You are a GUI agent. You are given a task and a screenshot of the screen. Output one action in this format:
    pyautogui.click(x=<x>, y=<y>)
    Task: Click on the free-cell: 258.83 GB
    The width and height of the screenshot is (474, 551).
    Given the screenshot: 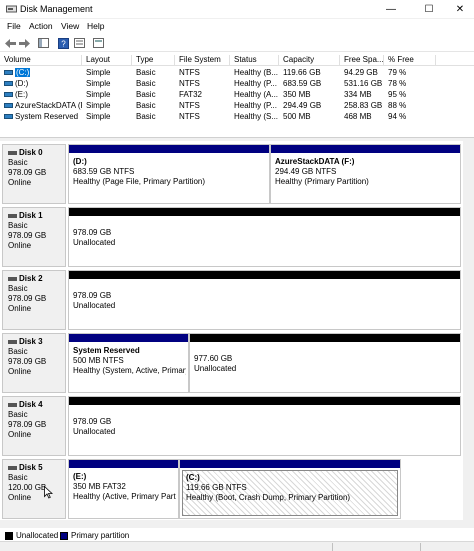 What is the action you would take?
    pyautogui.click(x=363, y=105)
    